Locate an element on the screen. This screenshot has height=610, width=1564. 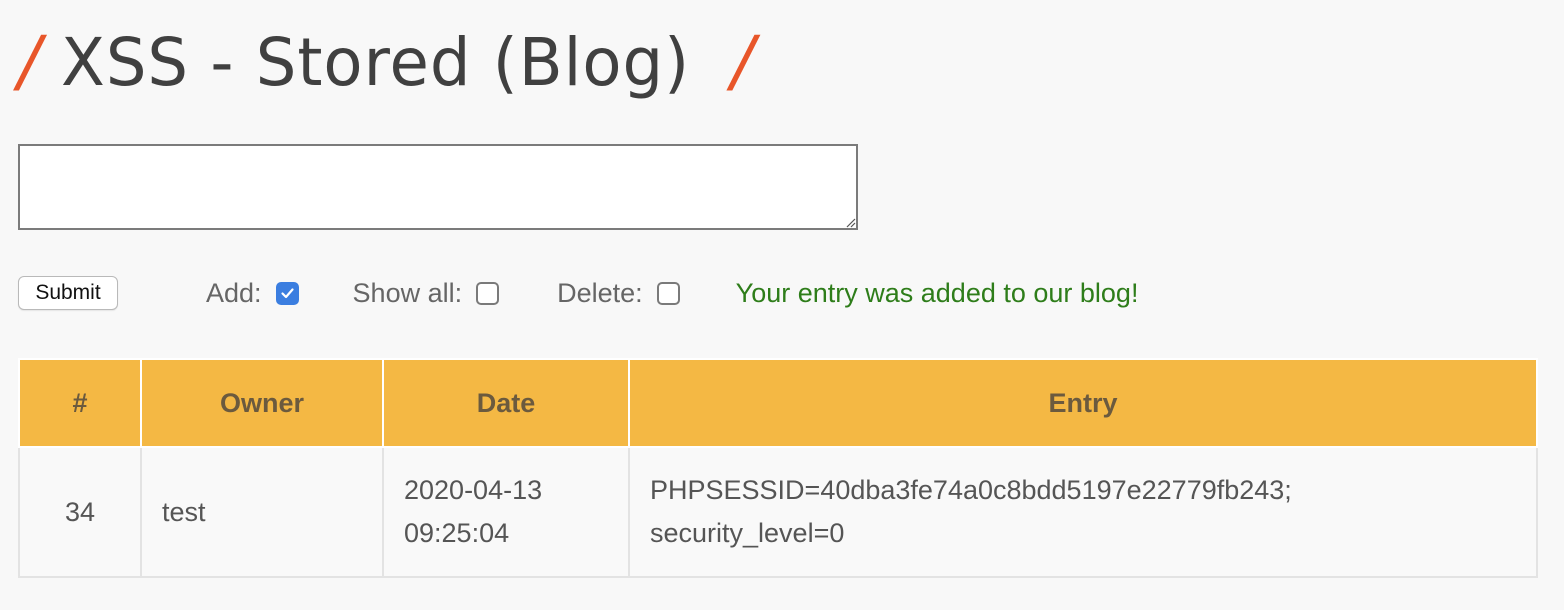
delete-option: Delete: is located at coordinates (618, 293).